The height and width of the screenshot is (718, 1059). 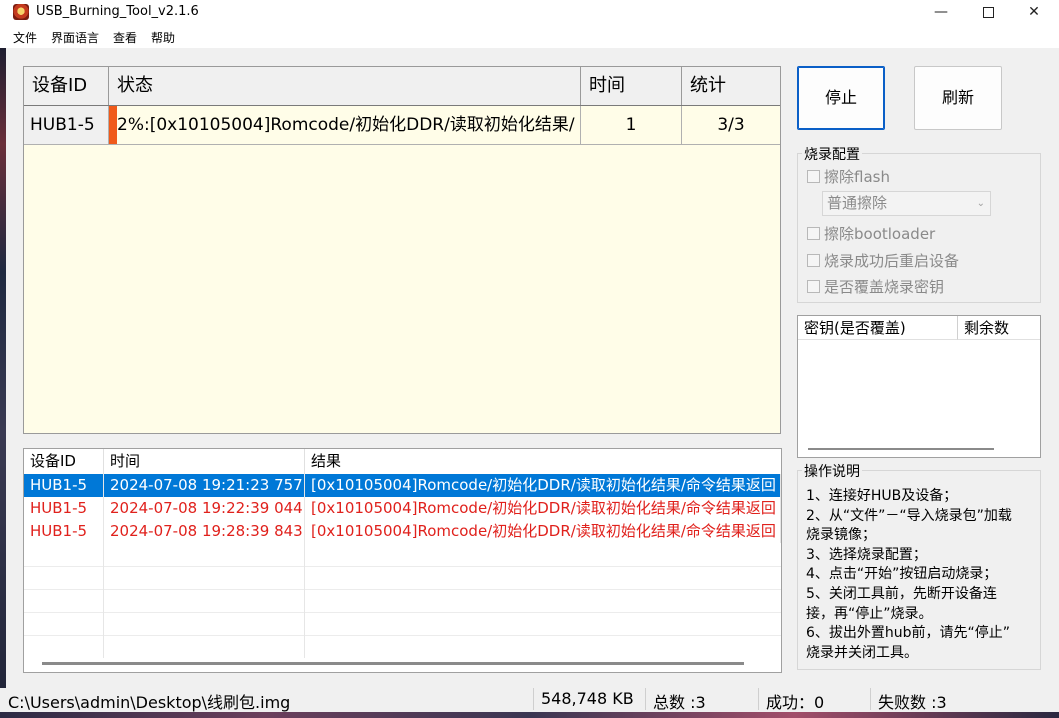 What do you see at coordinates (117, 11) in the screenshot?
I see `window-title: USB_Burning_Tool_v2.1.6` at bounding box center [117, 11].